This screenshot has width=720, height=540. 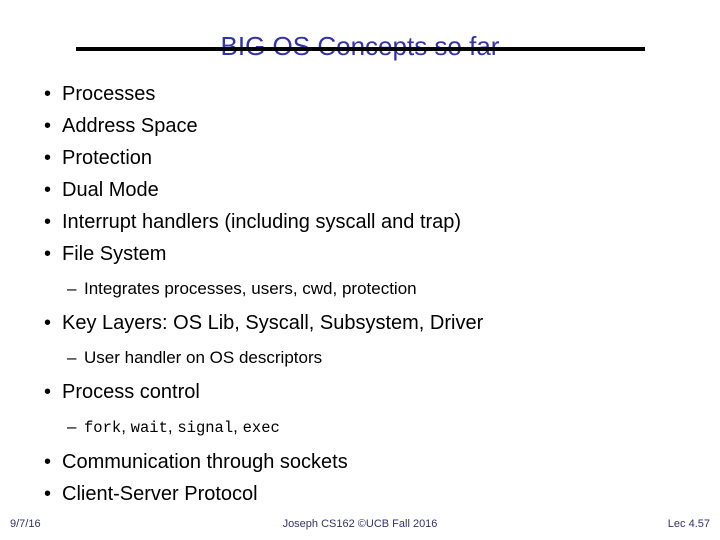 What do you see at coordinates (360, 392) in the screenshot?
I see `list-item: • Process control` at bounding box center [360, 392].